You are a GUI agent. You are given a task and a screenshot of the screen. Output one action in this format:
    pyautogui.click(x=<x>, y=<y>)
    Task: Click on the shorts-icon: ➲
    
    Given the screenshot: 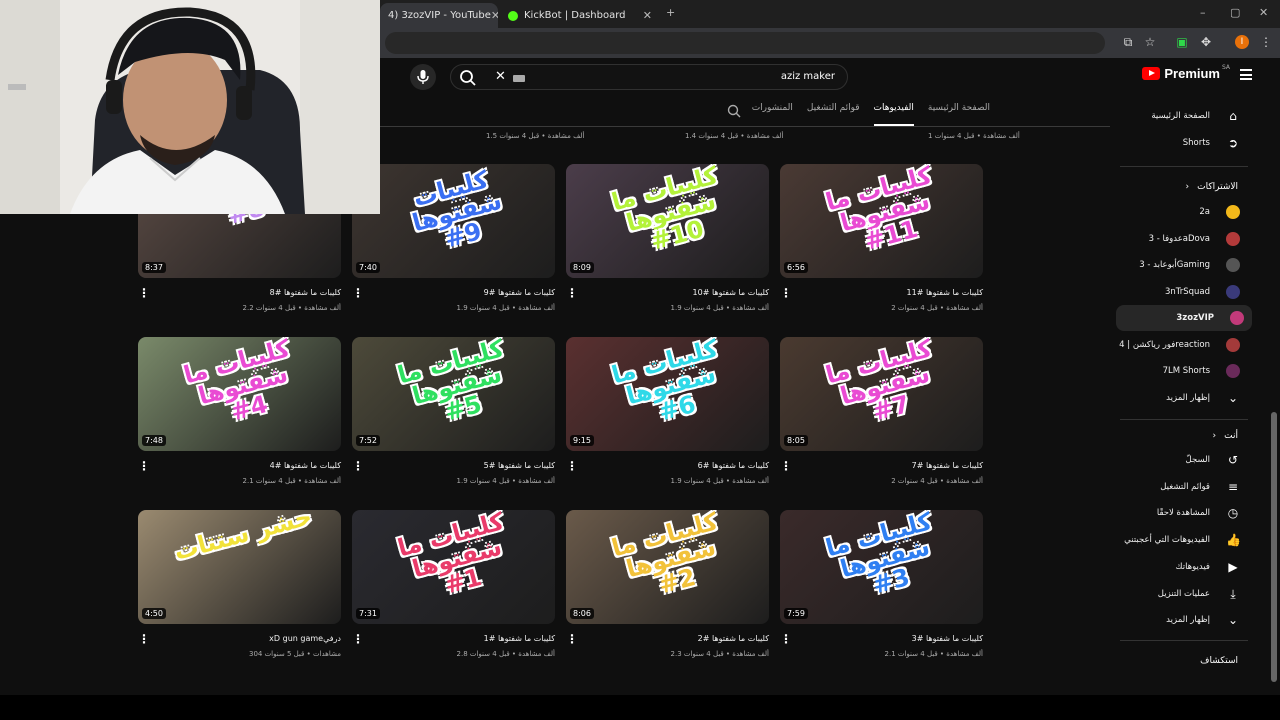 What is the action you would take?
    pyautogui.click(x=1233, y=143)
    